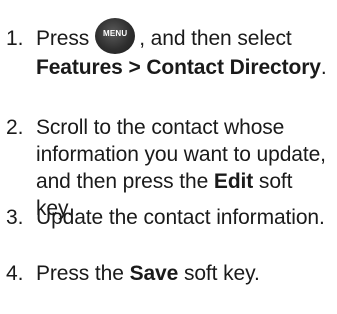  I want to click on step-3: 3. Update the contact information., so click(170, 217).